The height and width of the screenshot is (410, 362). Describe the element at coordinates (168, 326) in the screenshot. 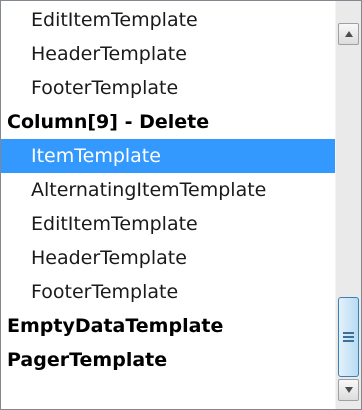

I see `group-header-emptydatatemplate: EmptyDataTemplate` at that location.